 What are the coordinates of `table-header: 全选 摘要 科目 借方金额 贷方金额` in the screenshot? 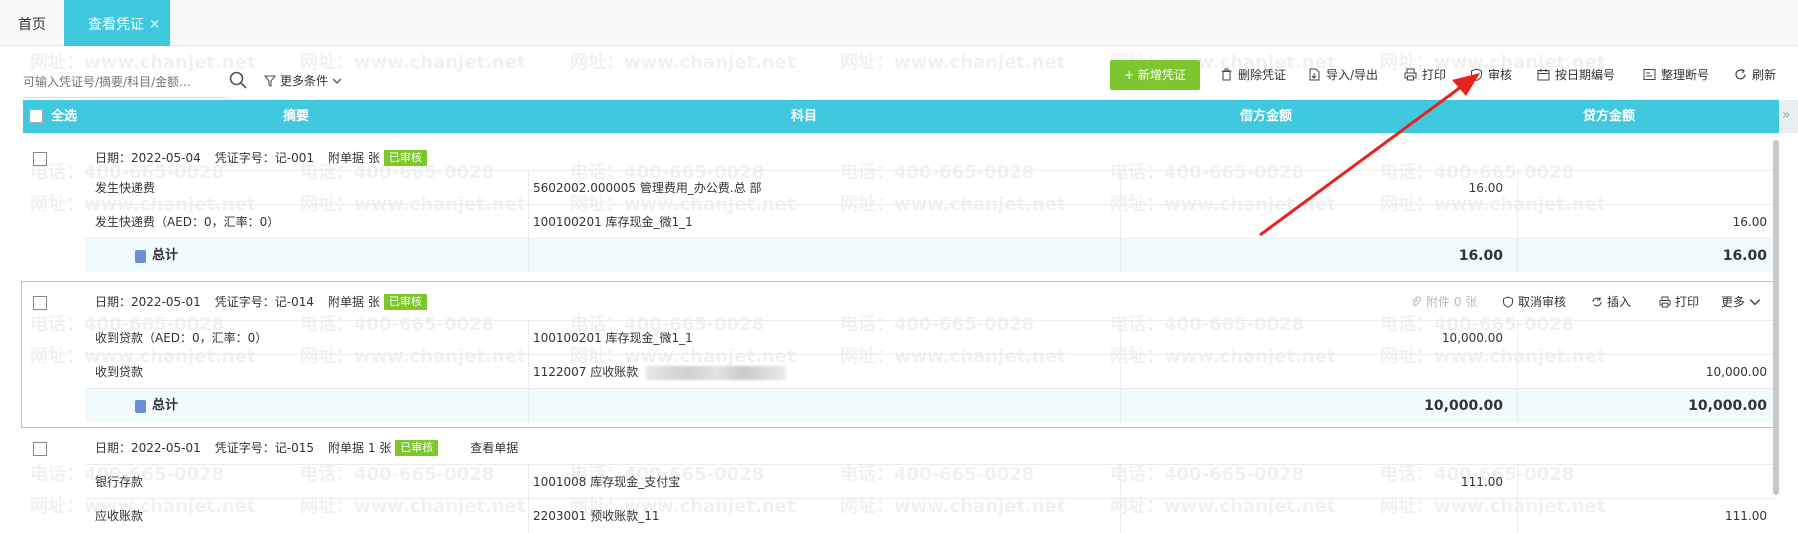 It's located at (901, 116).